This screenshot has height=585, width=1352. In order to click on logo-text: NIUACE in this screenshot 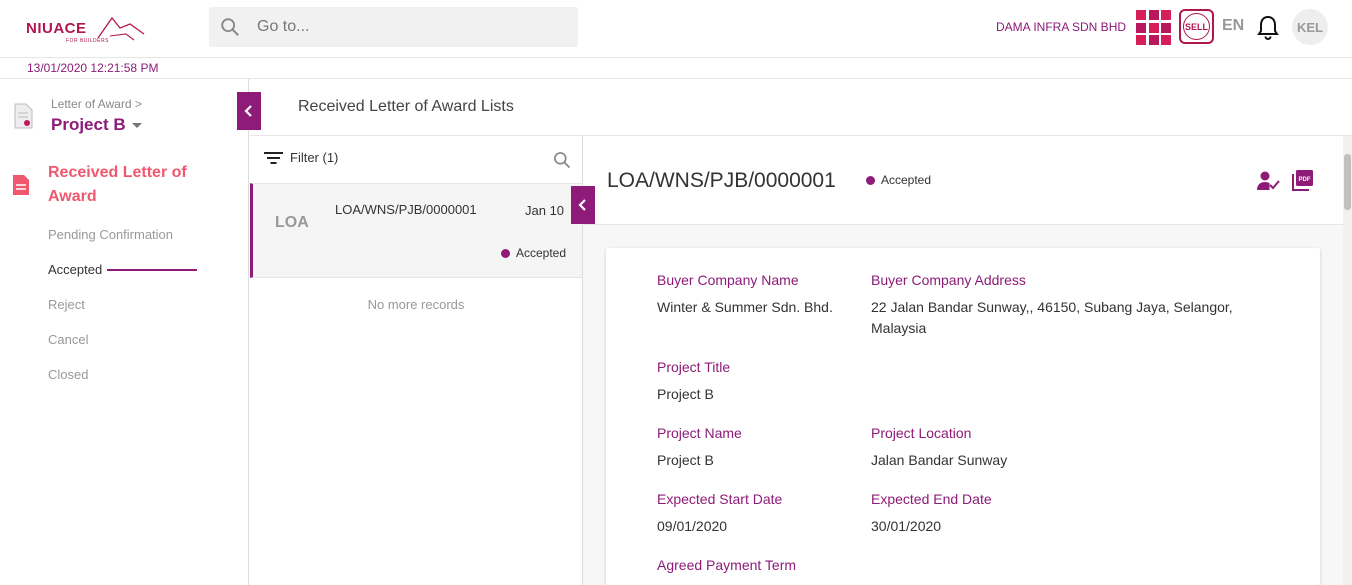, I will do `click(56, 28)`.